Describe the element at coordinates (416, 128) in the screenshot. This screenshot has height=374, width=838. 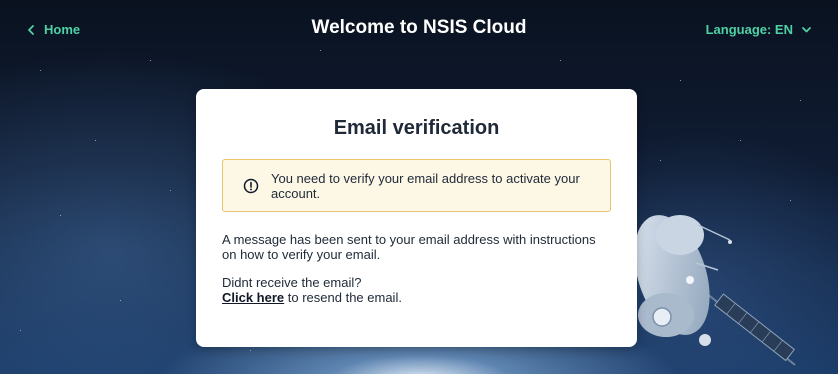
I see `card-title: Email verification` at that location.